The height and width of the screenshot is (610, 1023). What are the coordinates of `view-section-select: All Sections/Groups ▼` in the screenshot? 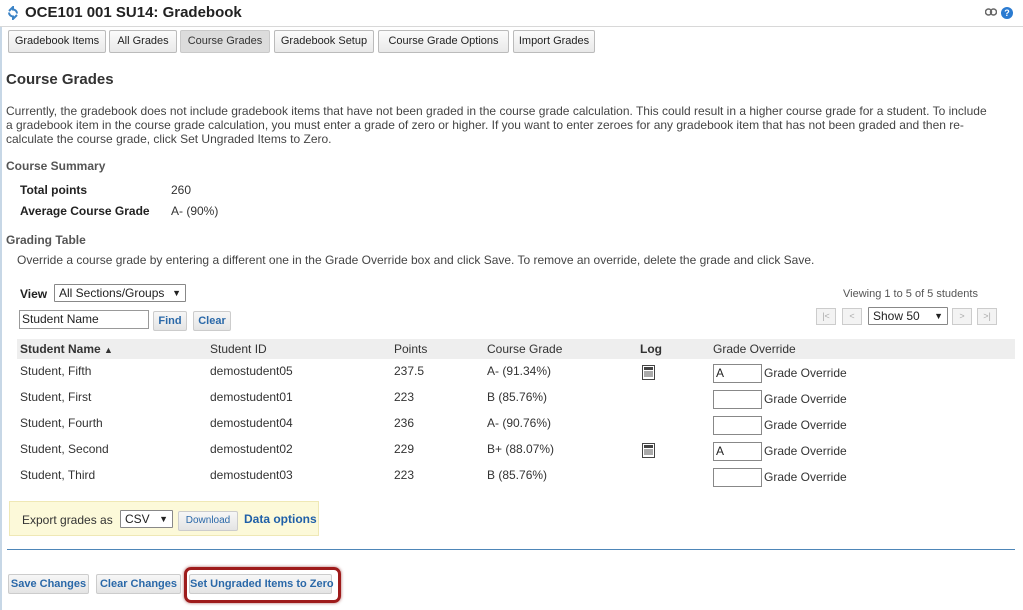 It's located at (120, 293).